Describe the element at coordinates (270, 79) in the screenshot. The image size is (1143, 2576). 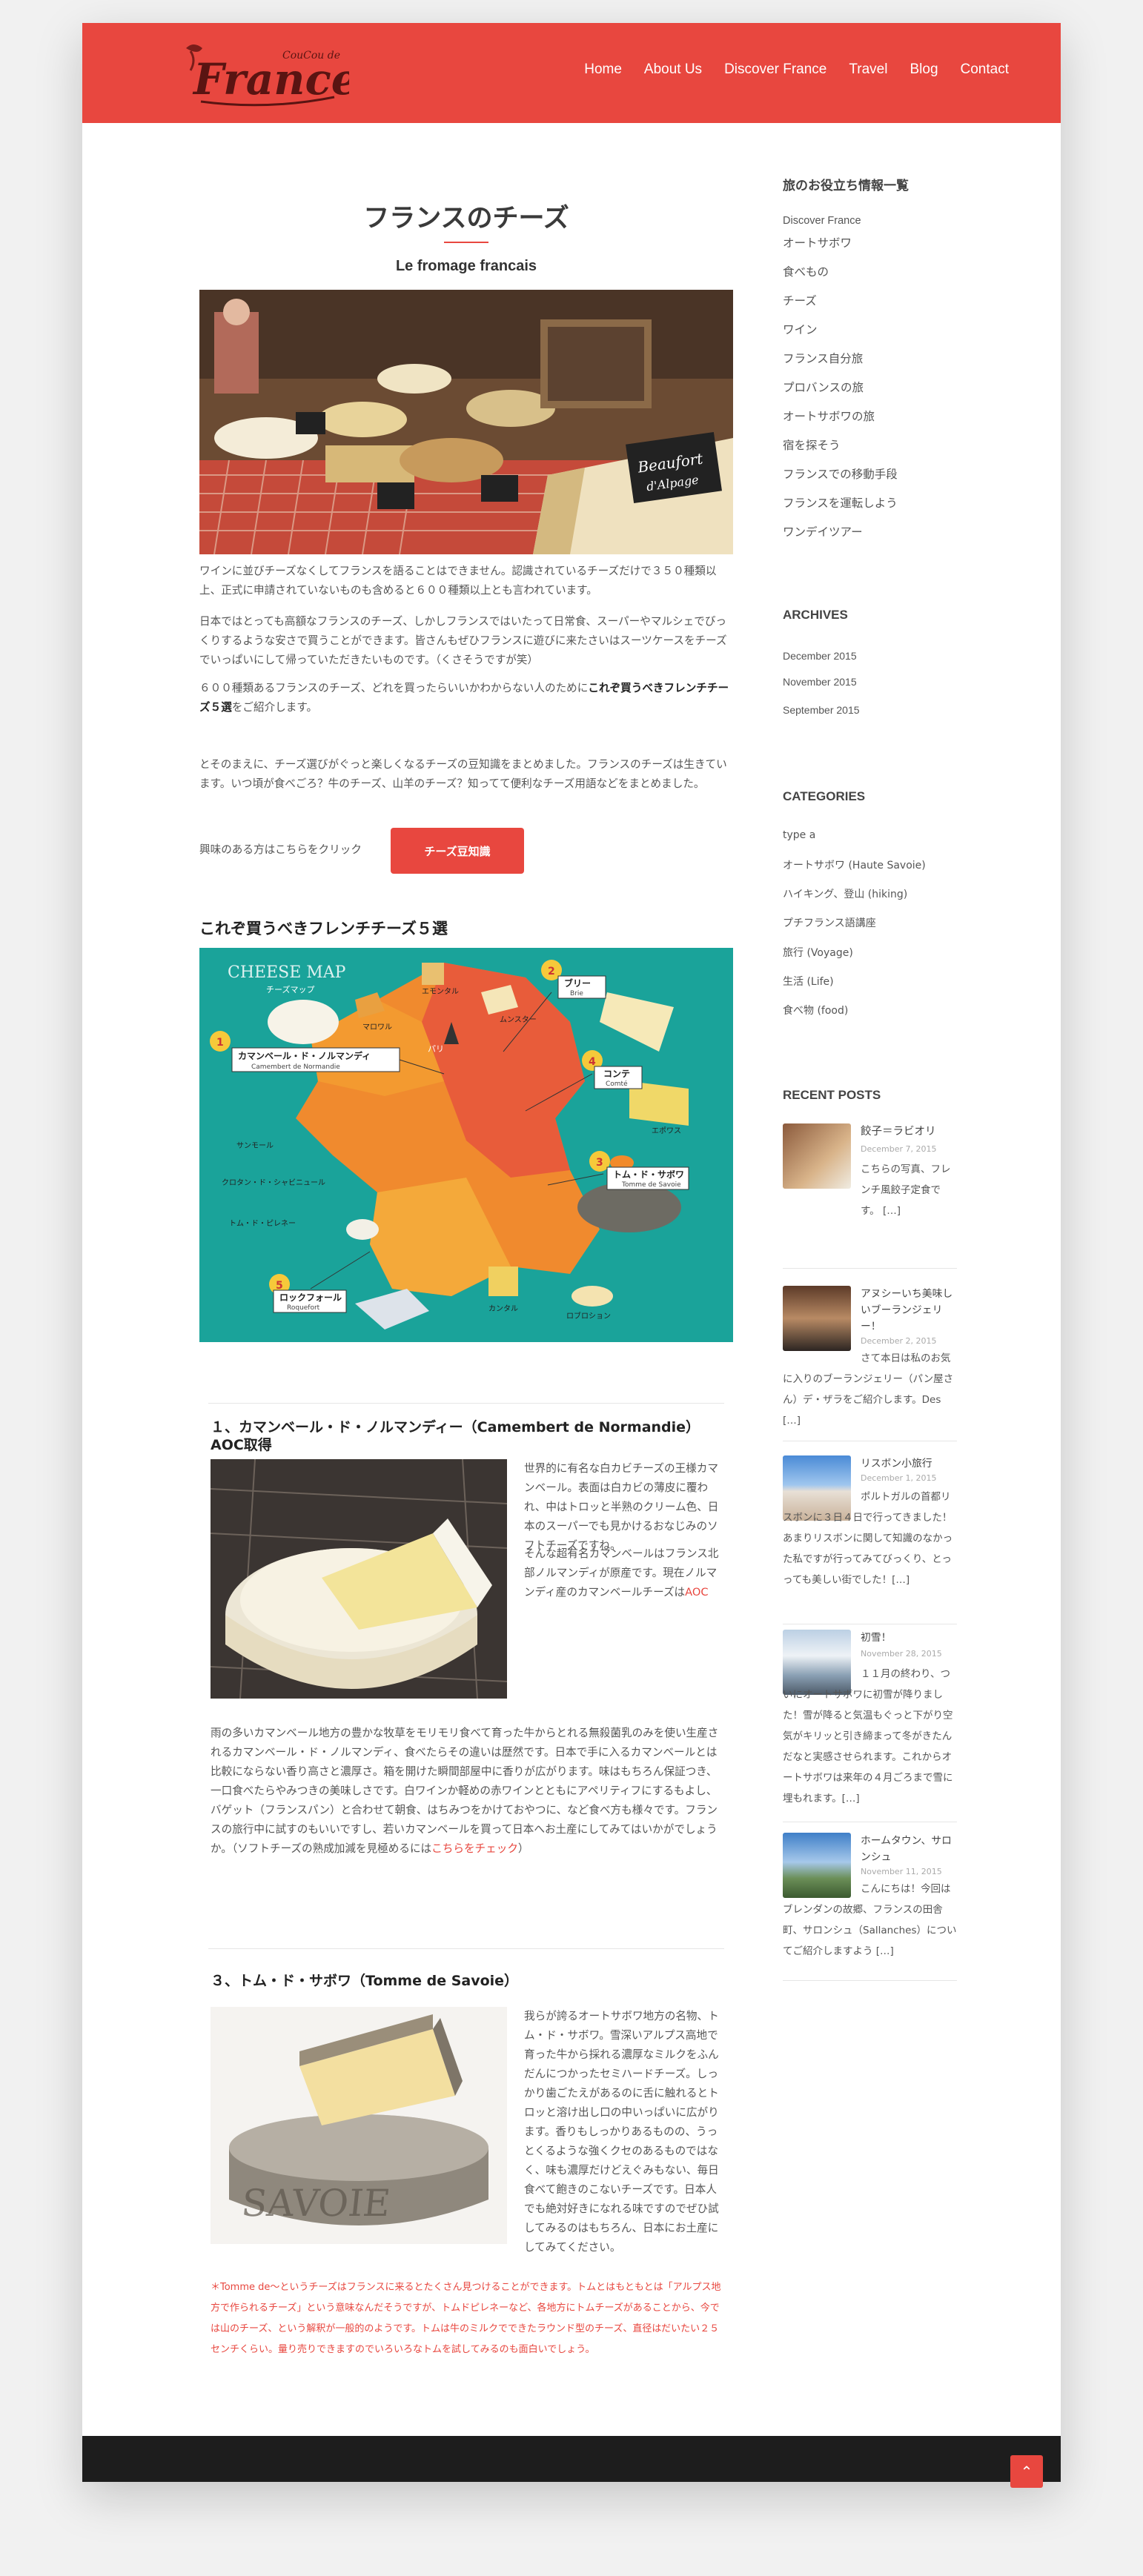
I see `svg-text: France` at that location.